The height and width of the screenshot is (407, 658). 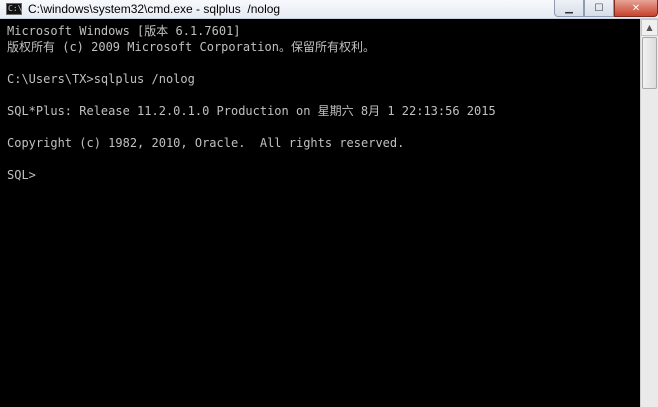 I want to click on close-icon: ✕, so click(x=636, y=8).